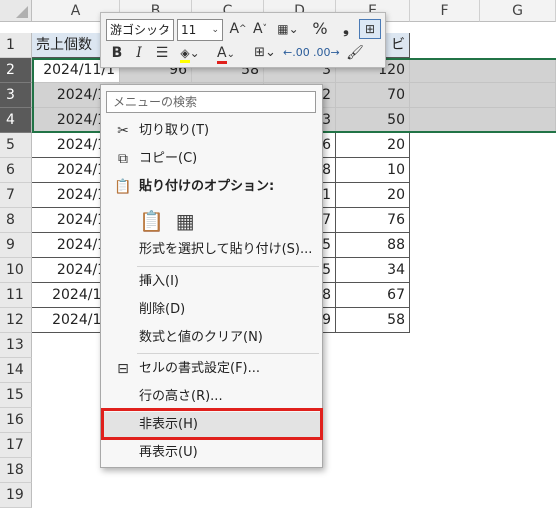 Image resolution: width=556 pixels, height=511 pixels. I want to click on cell-e12: 58, so click(373, 320).